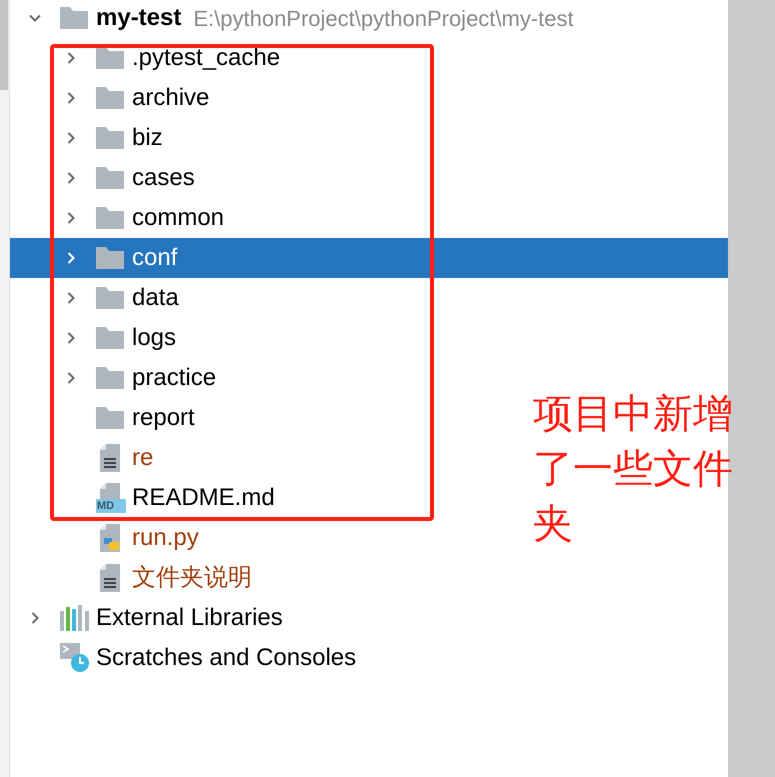 The image size is (775, 777). I want to click on item-name: run.py, so click(165, 538).